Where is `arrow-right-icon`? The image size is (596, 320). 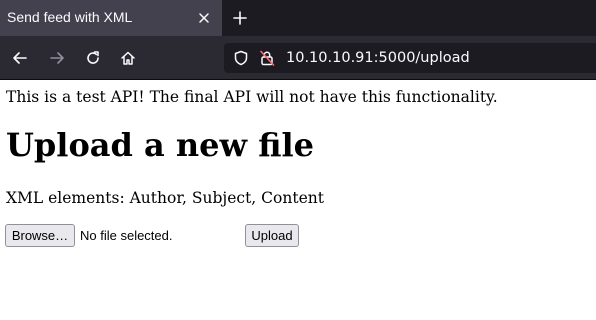 arrow-right-icon is located at coordinates (57, 58).